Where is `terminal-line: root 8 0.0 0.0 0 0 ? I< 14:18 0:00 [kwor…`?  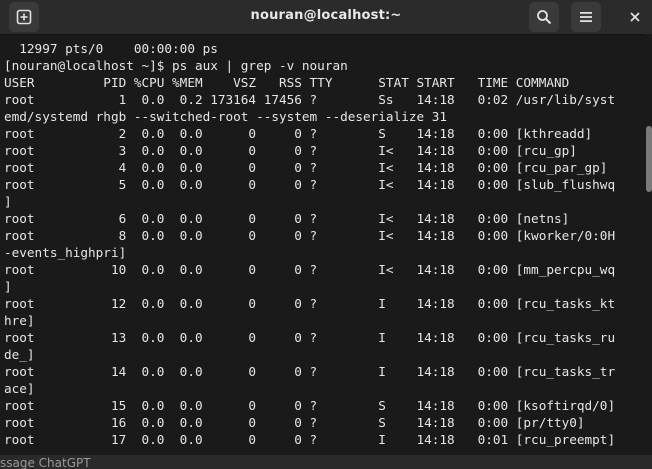 terminal-line: root 8 0.0 0.0 0 0 ? I< 14:18 0:00 [kwor… is located at coordinates (310, 235).